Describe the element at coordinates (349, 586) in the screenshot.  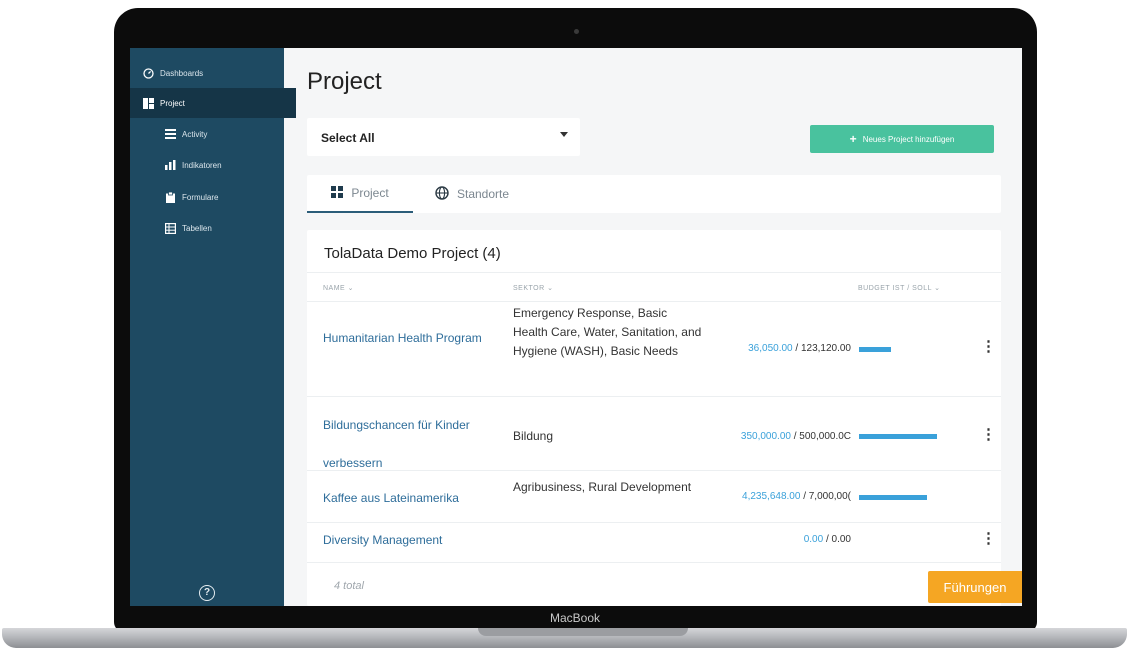
I see `total-count: 4 total` at that location.